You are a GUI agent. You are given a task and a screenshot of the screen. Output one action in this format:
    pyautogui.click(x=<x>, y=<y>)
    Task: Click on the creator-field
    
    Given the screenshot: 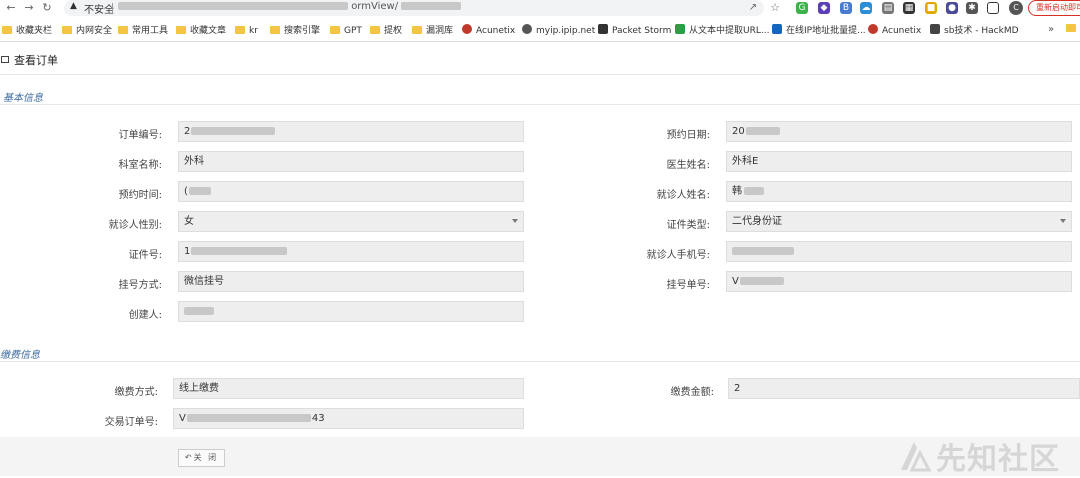 What is the action you would take?
    pyautogui.click(x=351, y=311)
    